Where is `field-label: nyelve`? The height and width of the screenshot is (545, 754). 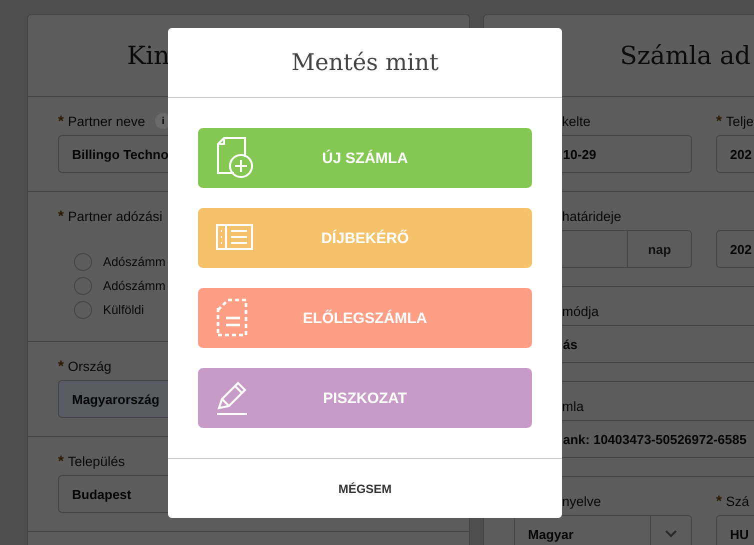
field-label: nyelve is located at coordinates (582, 501).